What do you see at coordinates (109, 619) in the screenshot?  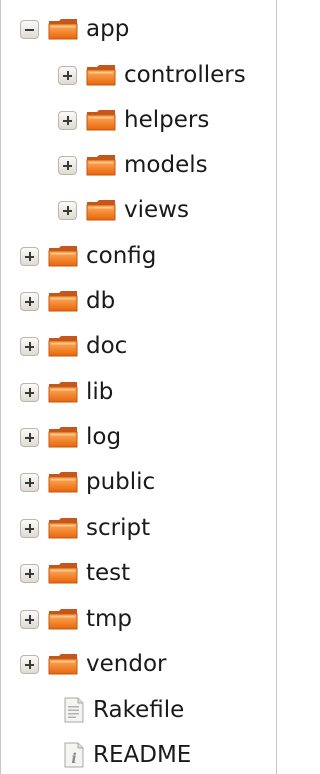 I see `tree-item-label: tmp` at bounding box center [109, 619].